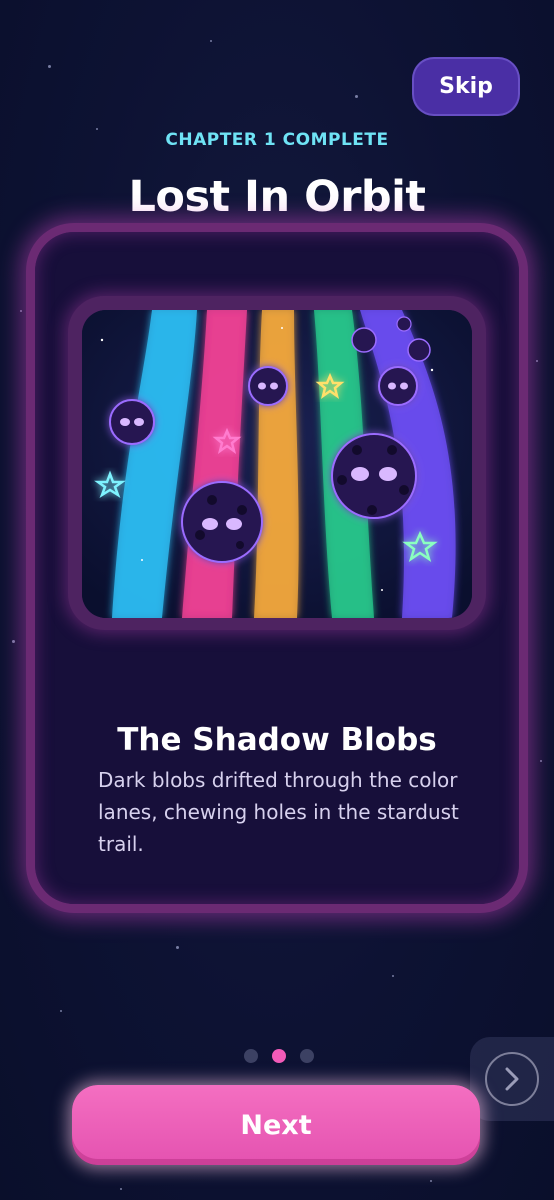 Image resolution: width=554 pixels, height=1200 pixels. Describe the element at coordinates (276, 1125) in the screenshot. I see `next-button: Next` at that location.